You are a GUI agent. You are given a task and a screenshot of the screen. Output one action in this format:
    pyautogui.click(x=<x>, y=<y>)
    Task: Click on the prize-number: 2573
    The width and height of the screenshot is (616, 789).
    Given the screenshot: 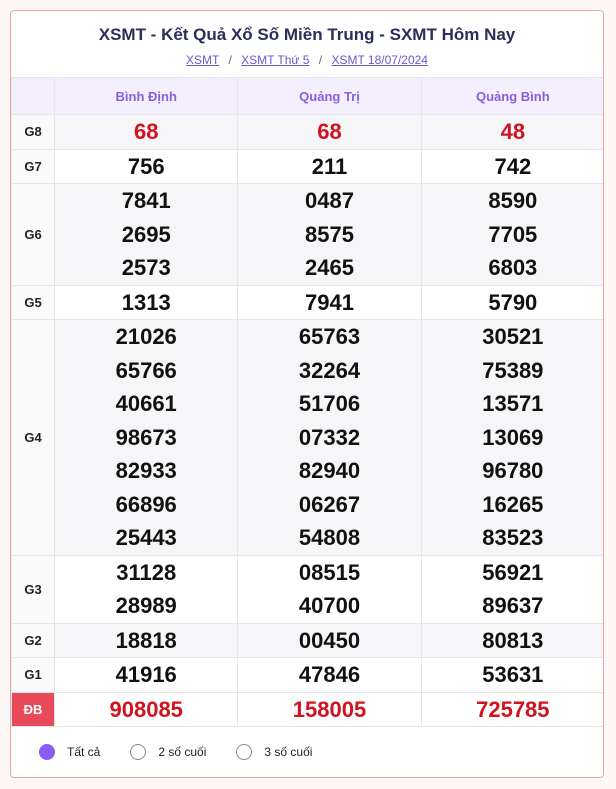 What is the action you would take?
    pyautogui.click(x=146, y=267)
    